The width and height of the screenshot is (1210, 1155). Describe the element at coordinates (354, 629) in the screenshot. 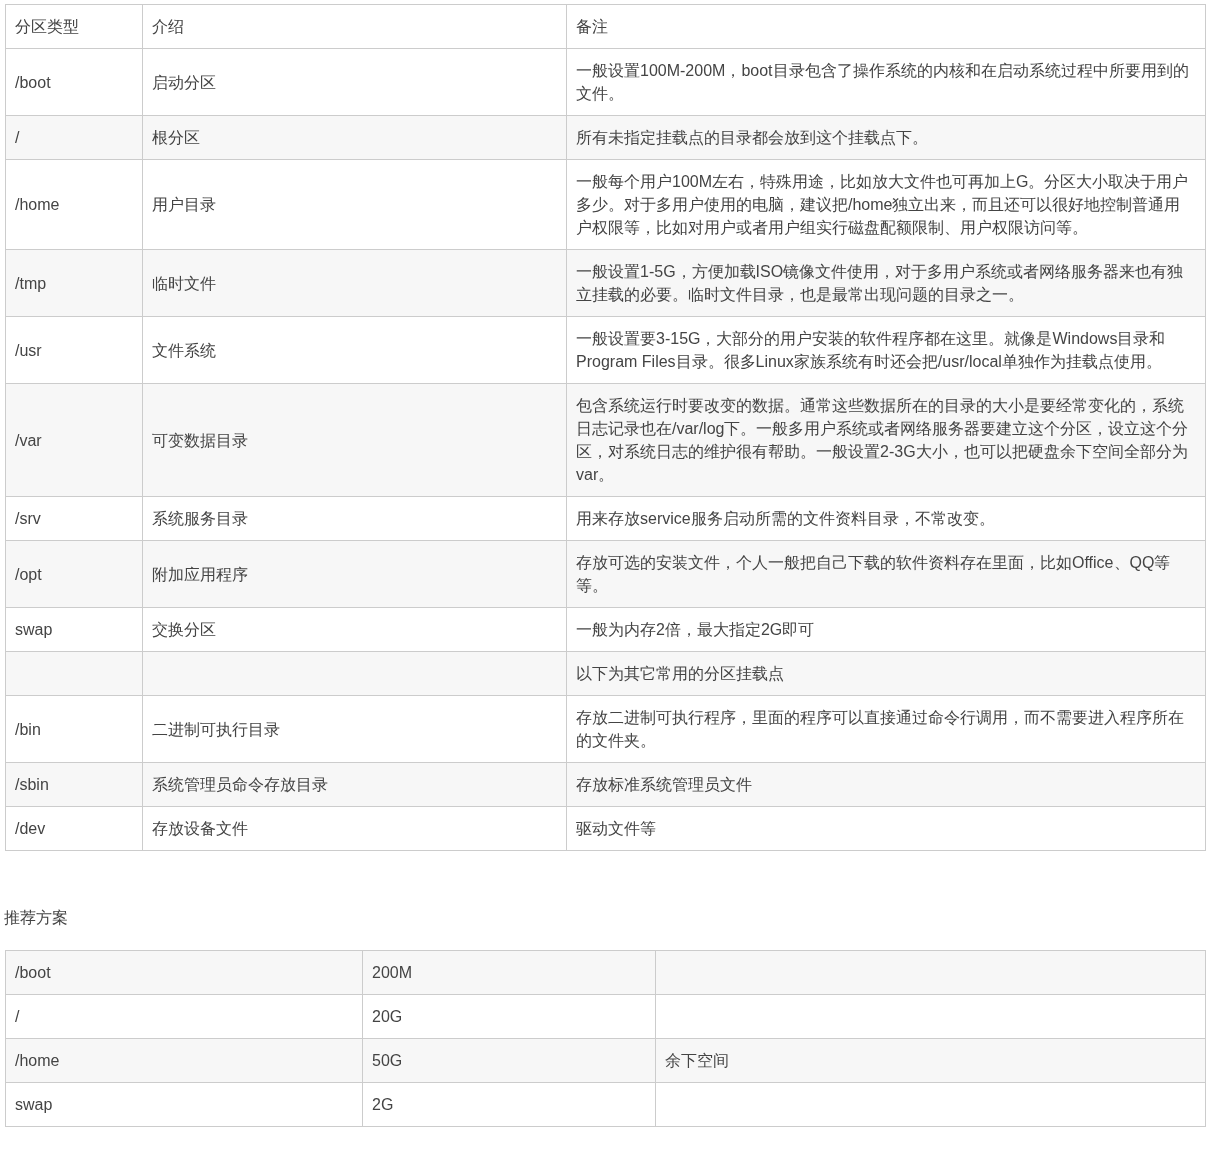

I see `table-cell: 交换分区` at that location.